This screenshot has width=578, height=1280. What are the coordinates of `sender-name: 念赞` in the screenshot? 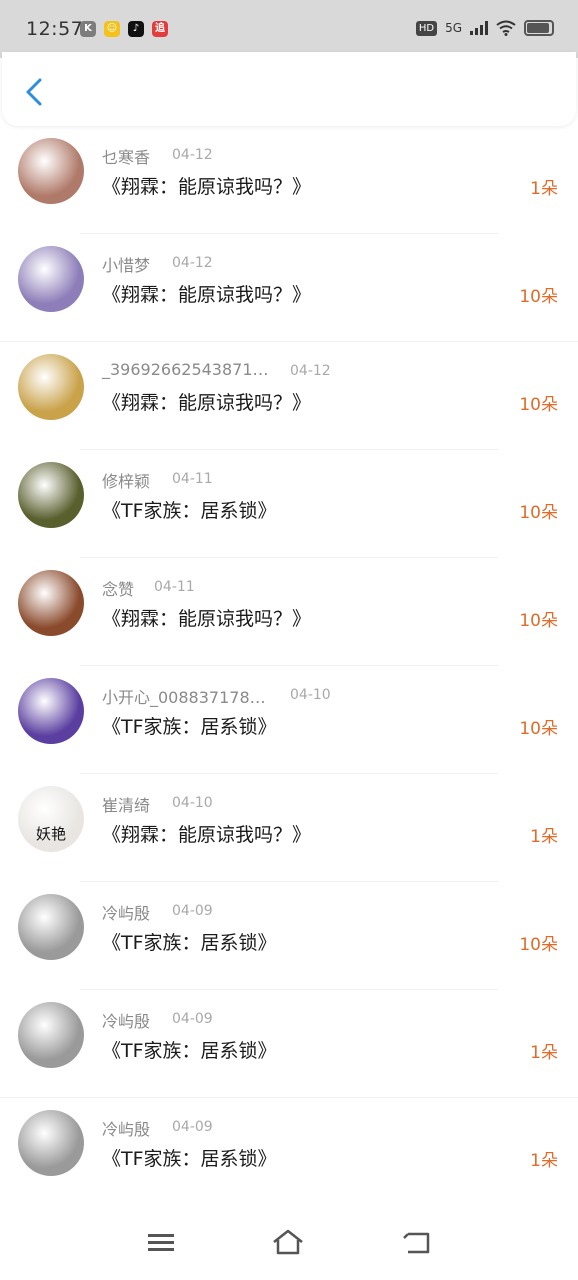 It's located at (118, 589).